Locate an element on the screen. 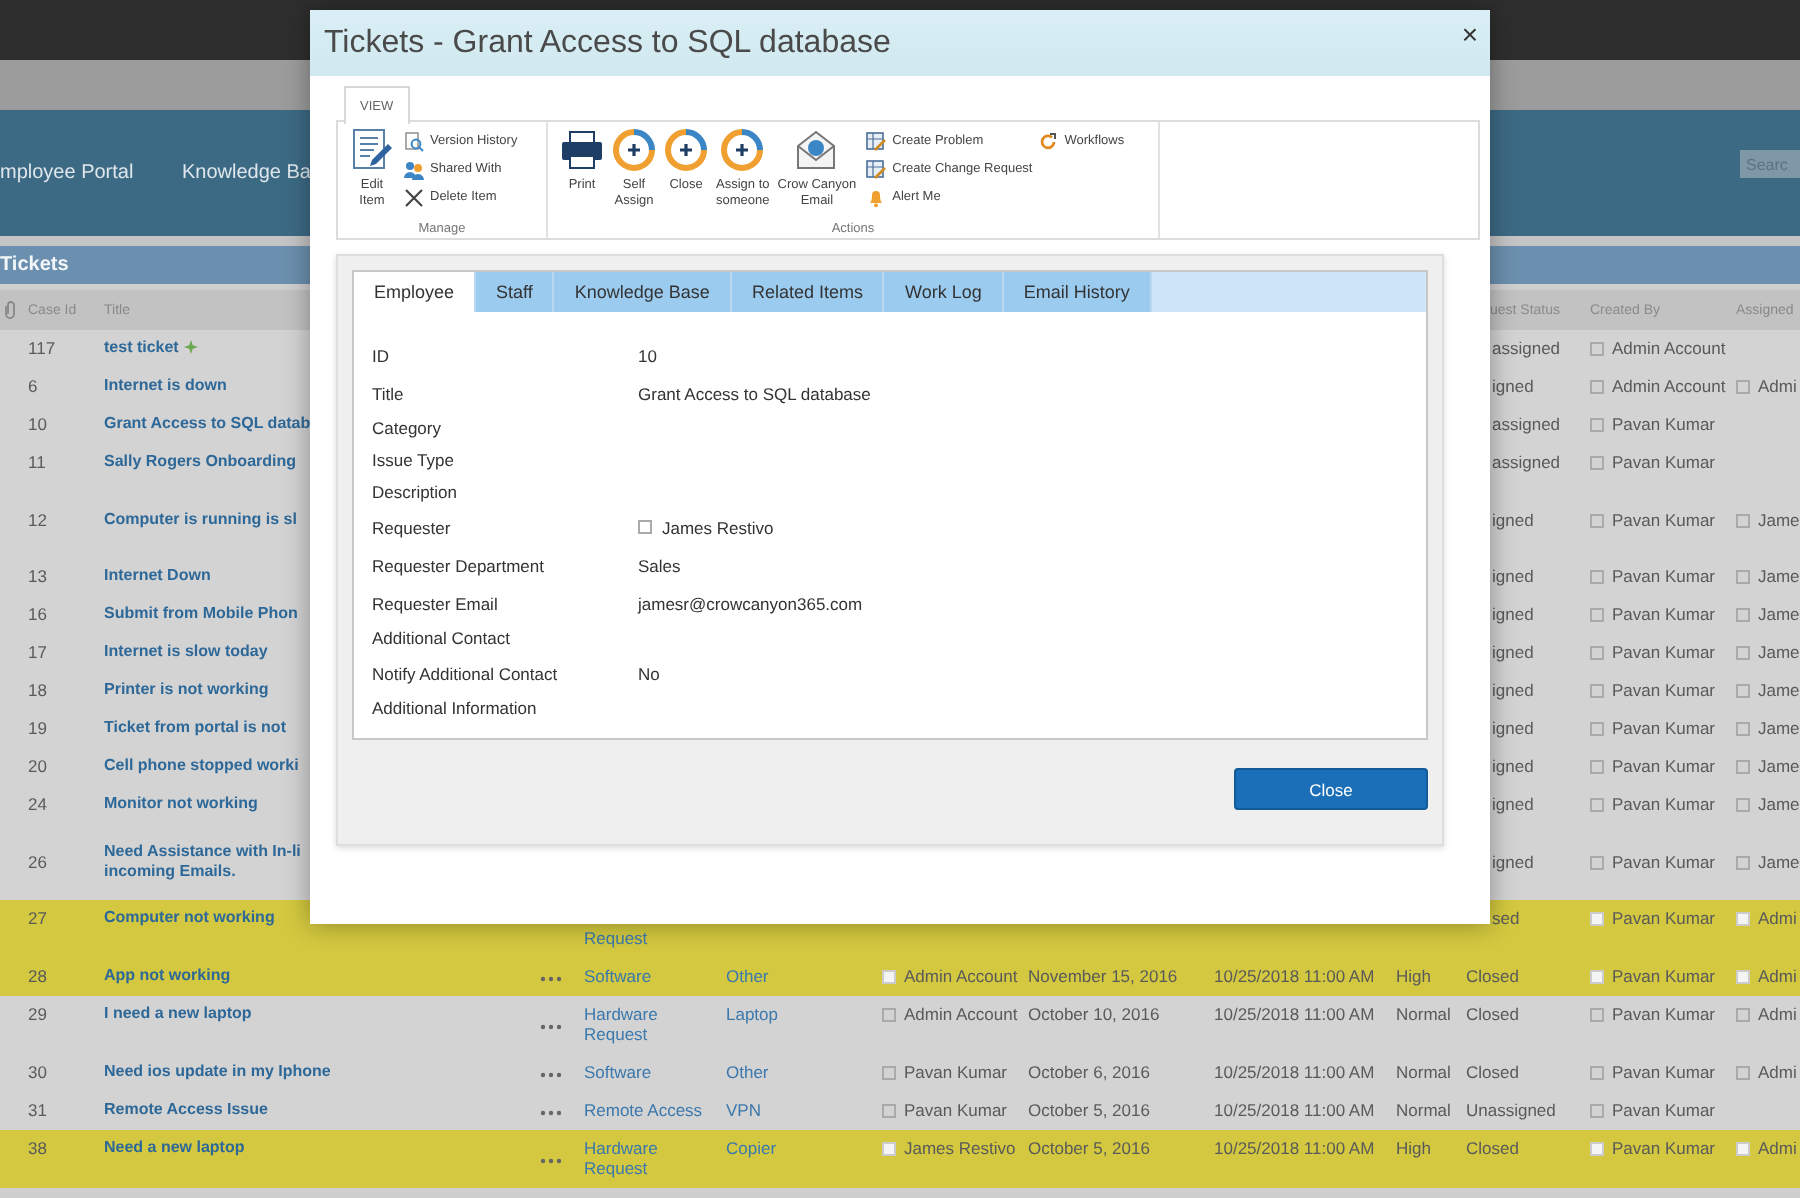 This screenshot has height=1198, width=1800. ticket-title-link: Computer is running is sl is located at coordinates (200, 519).